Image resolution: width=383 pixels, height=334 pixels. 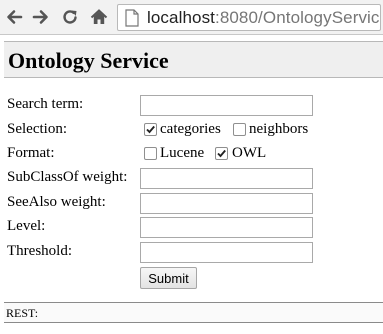 What do you see at coordinates (226, 105) in the screenshot?
I see `search-term-input` at bounding box center [226, 105].